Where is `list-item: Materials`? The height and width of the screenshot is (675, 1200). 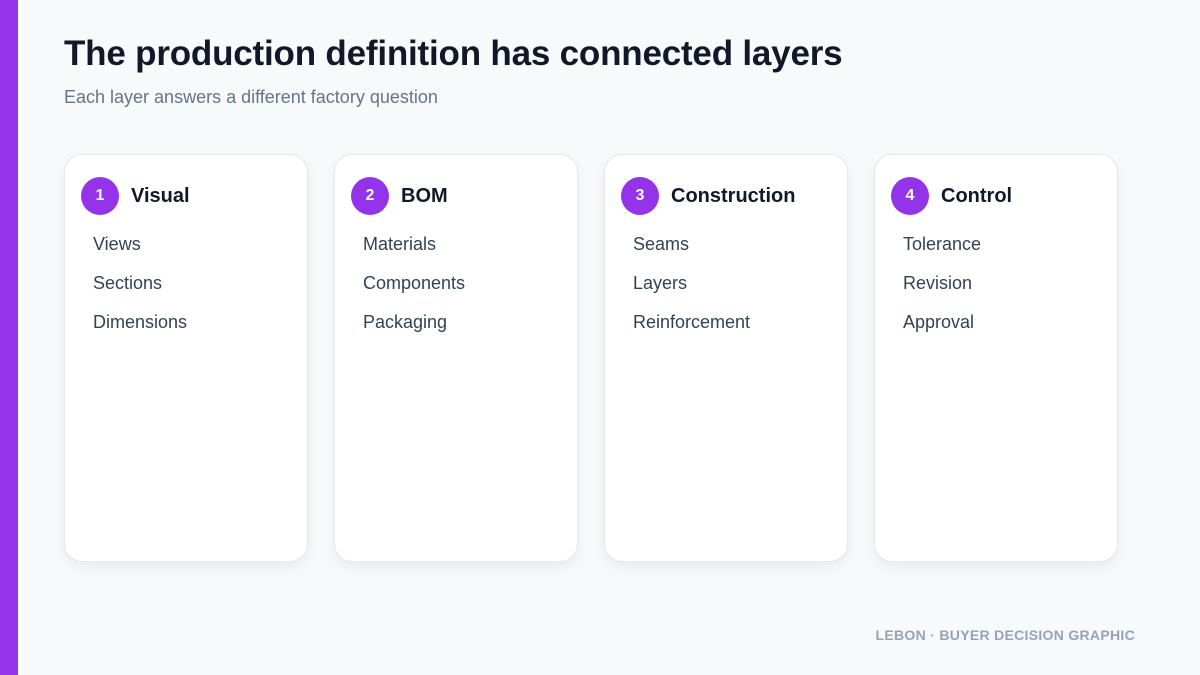 list-item: Materials is located at coordinates (400, 244).